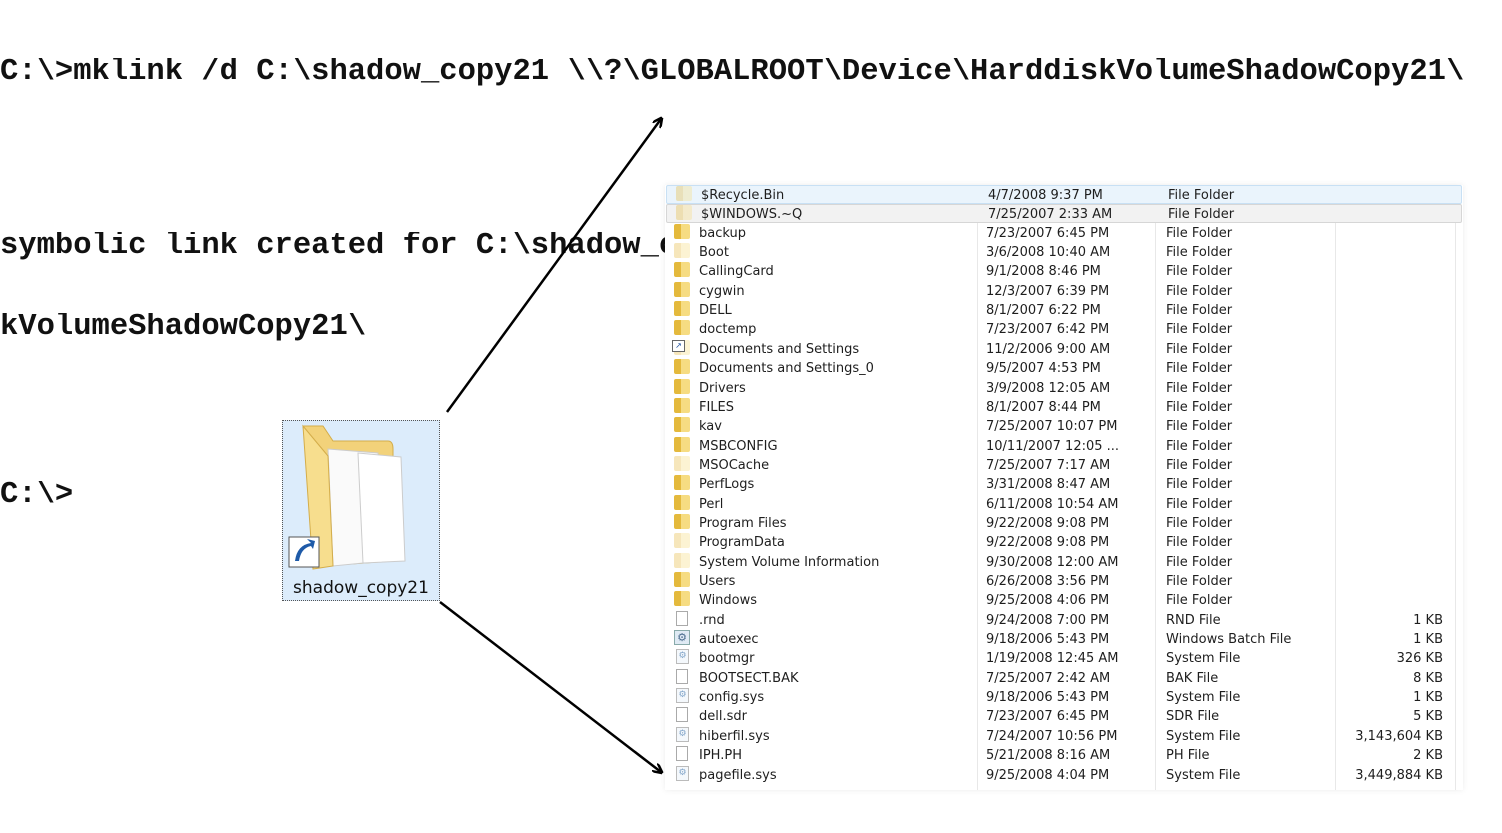 This screenshot has width=1502, height=833. I want to click on arrow-to-file-list, so click(550, 686).